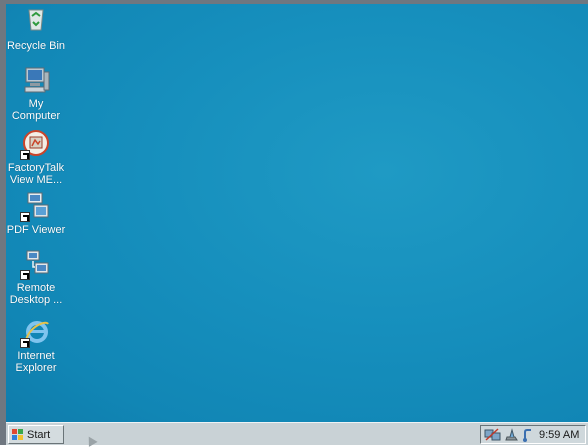  Describe the element at coordinates (528, 435) in the screenshot. I see `keyboard-icon` at that location.